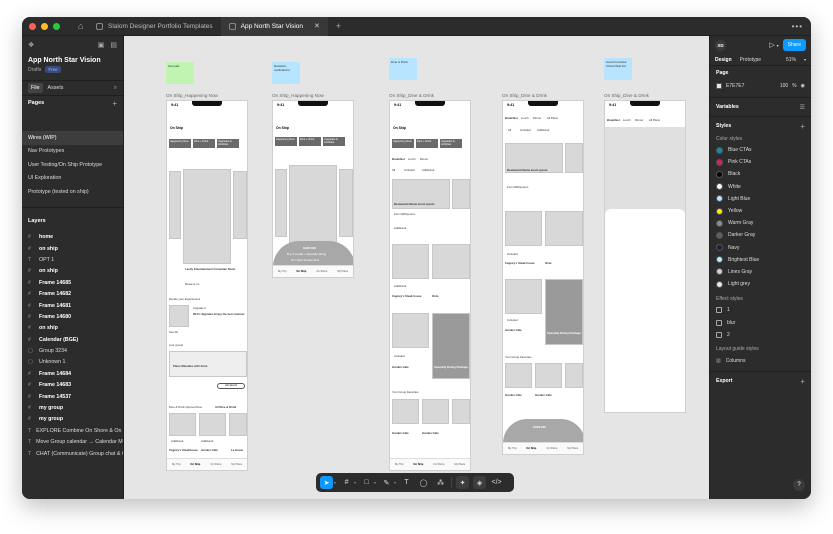  Describe the element at coordinates (720, 45) in the screenshot. I see `avatar: XD` at that location.